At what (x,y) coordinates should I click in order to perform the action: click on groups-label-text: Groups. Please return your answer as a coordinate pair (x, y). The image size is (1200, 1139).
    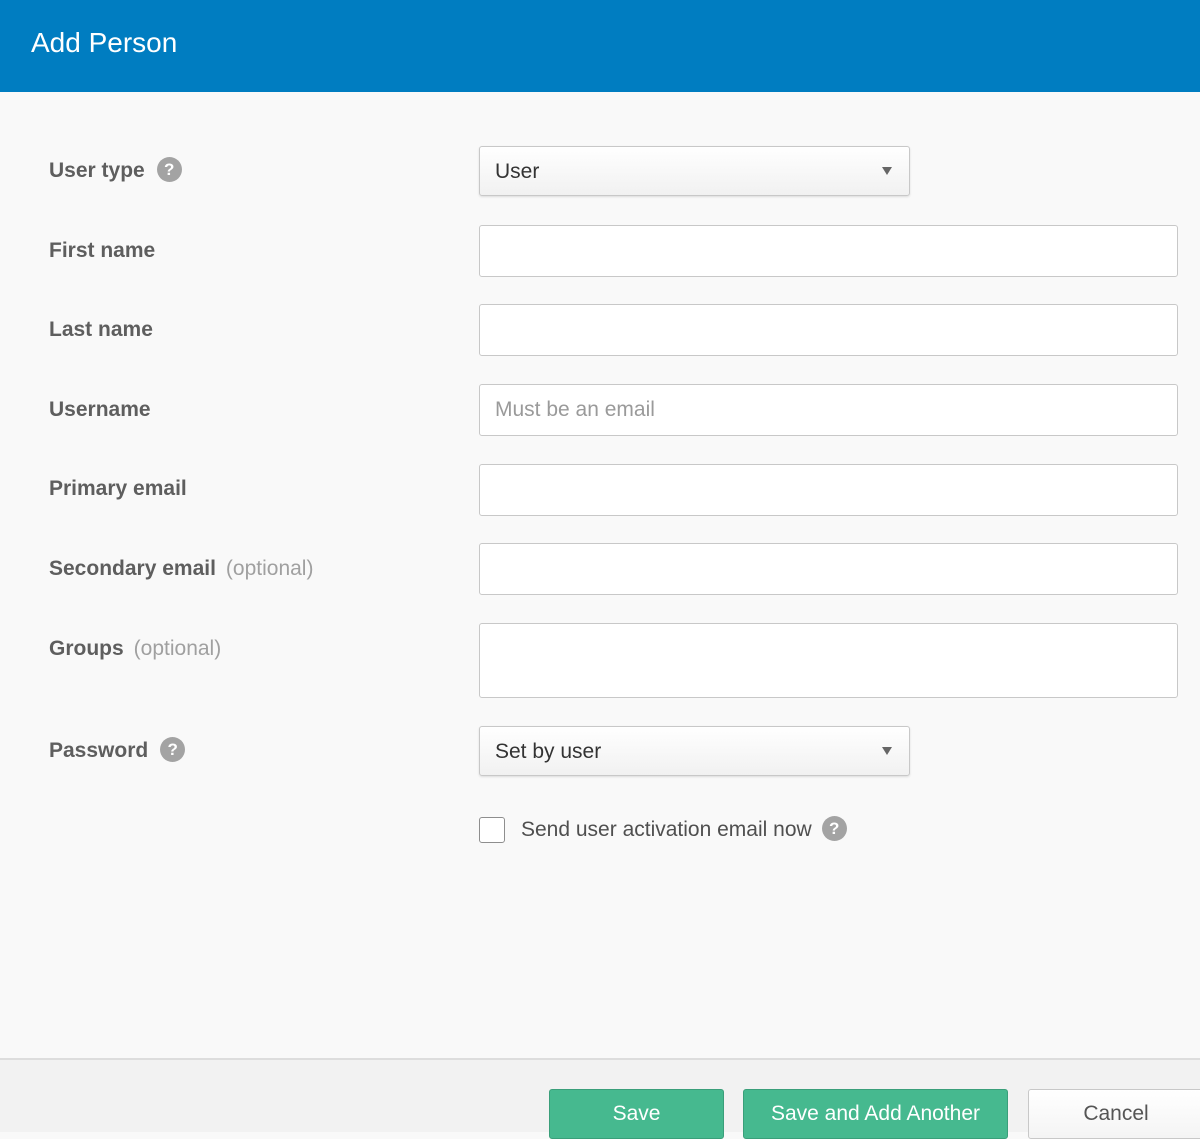
    Looking at the image, I should click on (86, 648).